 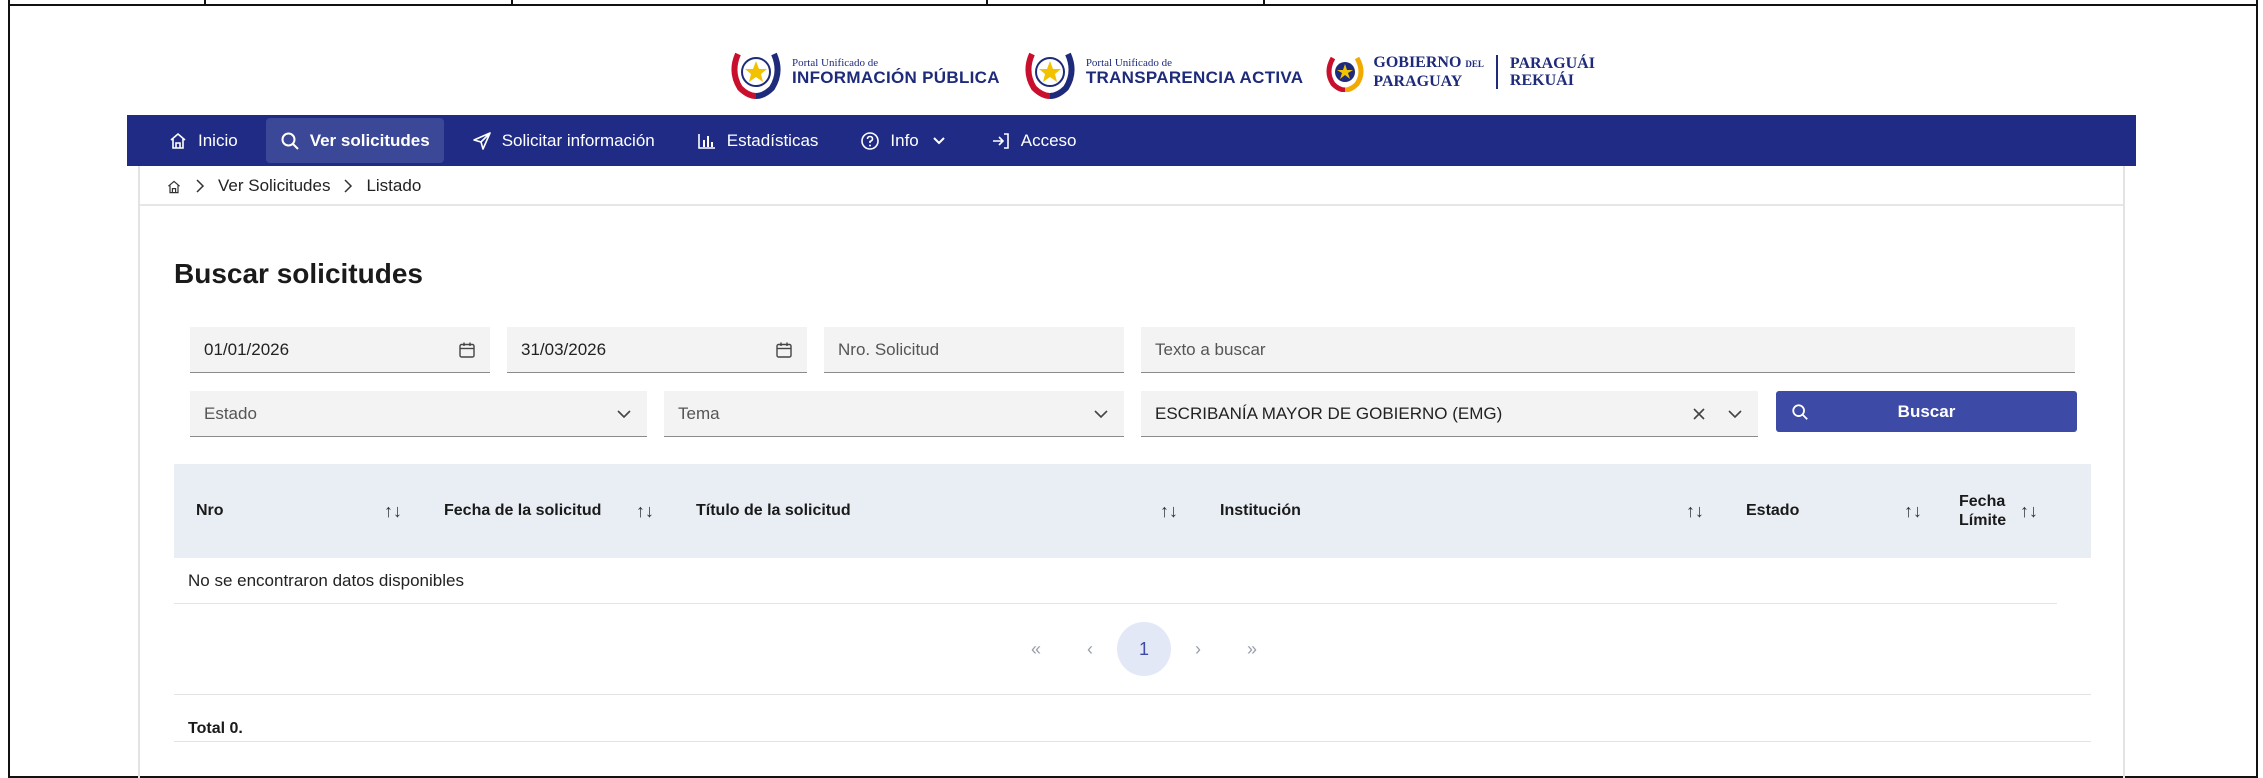 What do you see at coordinates (896, 77) in the screenshot?
I see `logo-pui-big: INFORMACIÓN PÚBLICA` at bounding box center [896, 77].